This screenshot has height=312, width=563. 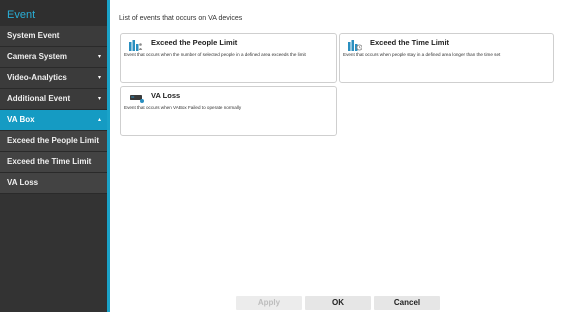 What do you see at coordinates (49, 161) in the screenshot?
I see `sidebar-item-label: Exceed the Time Limit` at bounding box center [49, 161].